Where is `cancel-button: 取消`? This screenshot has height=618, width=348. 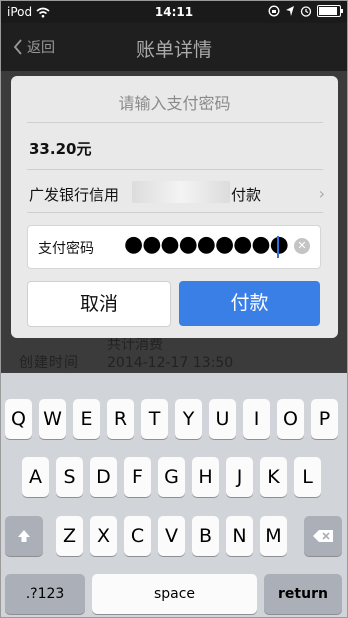
cancel-button: 取消 is located at coordinates (99, 304).